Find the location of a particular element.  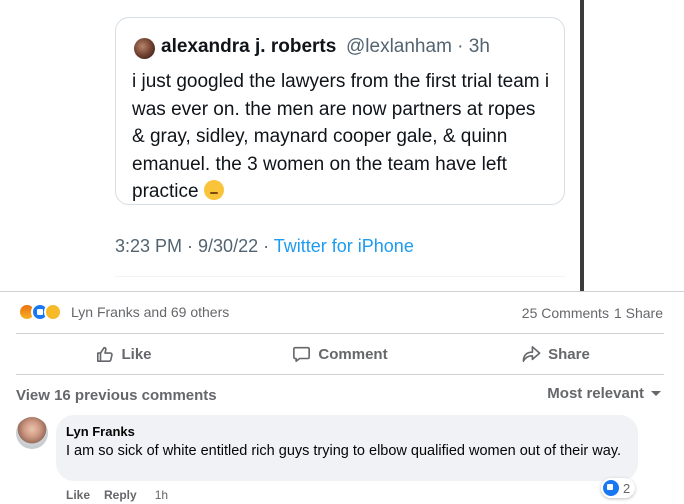

comment-reaction-count: 2 is located at coordinates (618, 488).